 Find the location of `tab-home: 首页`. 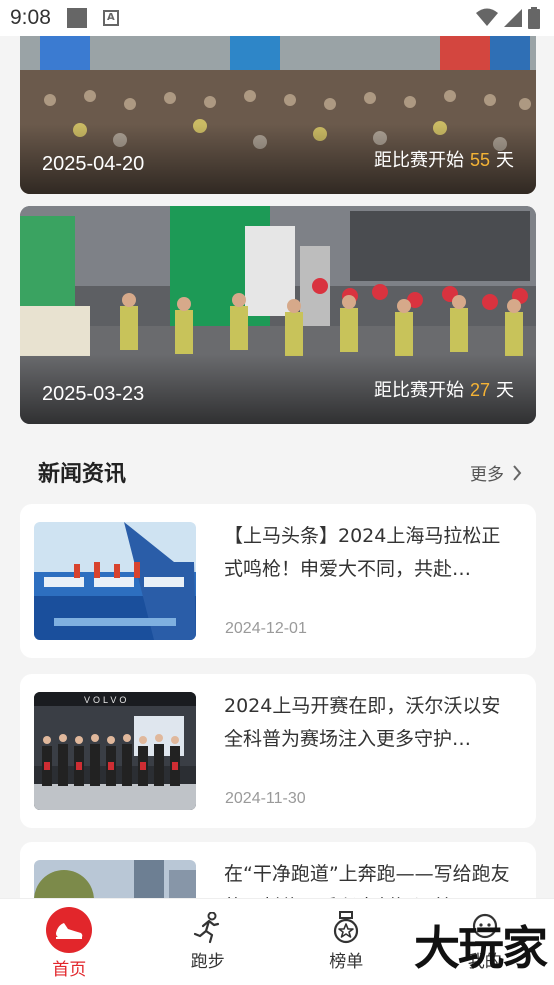

tab-home: 首页 is located at coordinates (69, 942).